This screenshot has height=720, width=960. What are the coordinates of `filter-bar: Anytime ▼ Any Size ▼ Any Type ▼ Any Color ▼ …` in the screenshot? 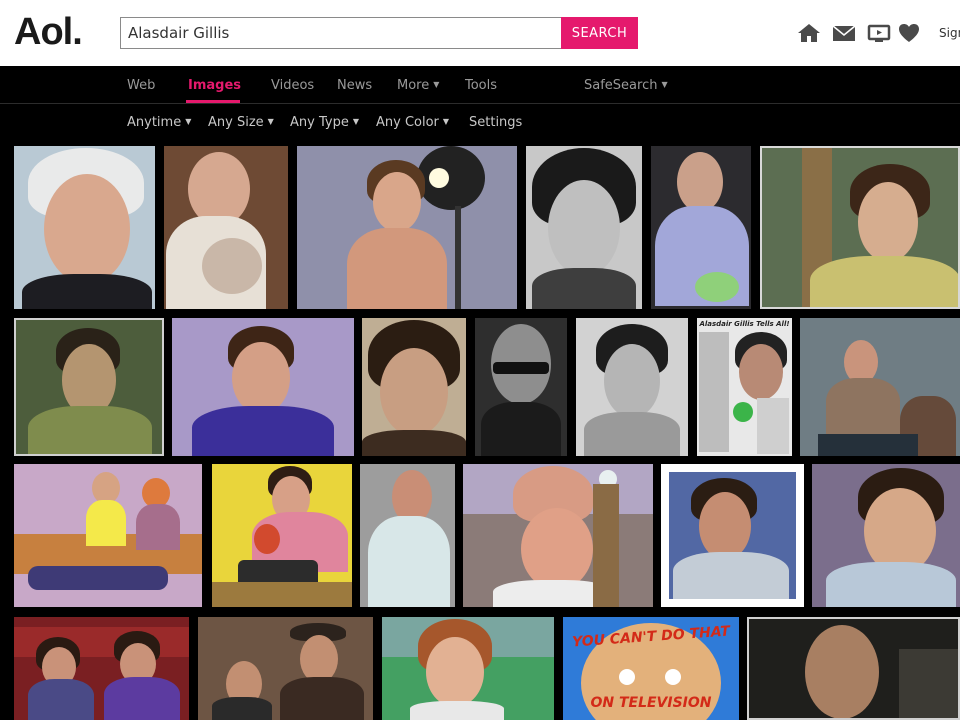 It's located at (480, 123).